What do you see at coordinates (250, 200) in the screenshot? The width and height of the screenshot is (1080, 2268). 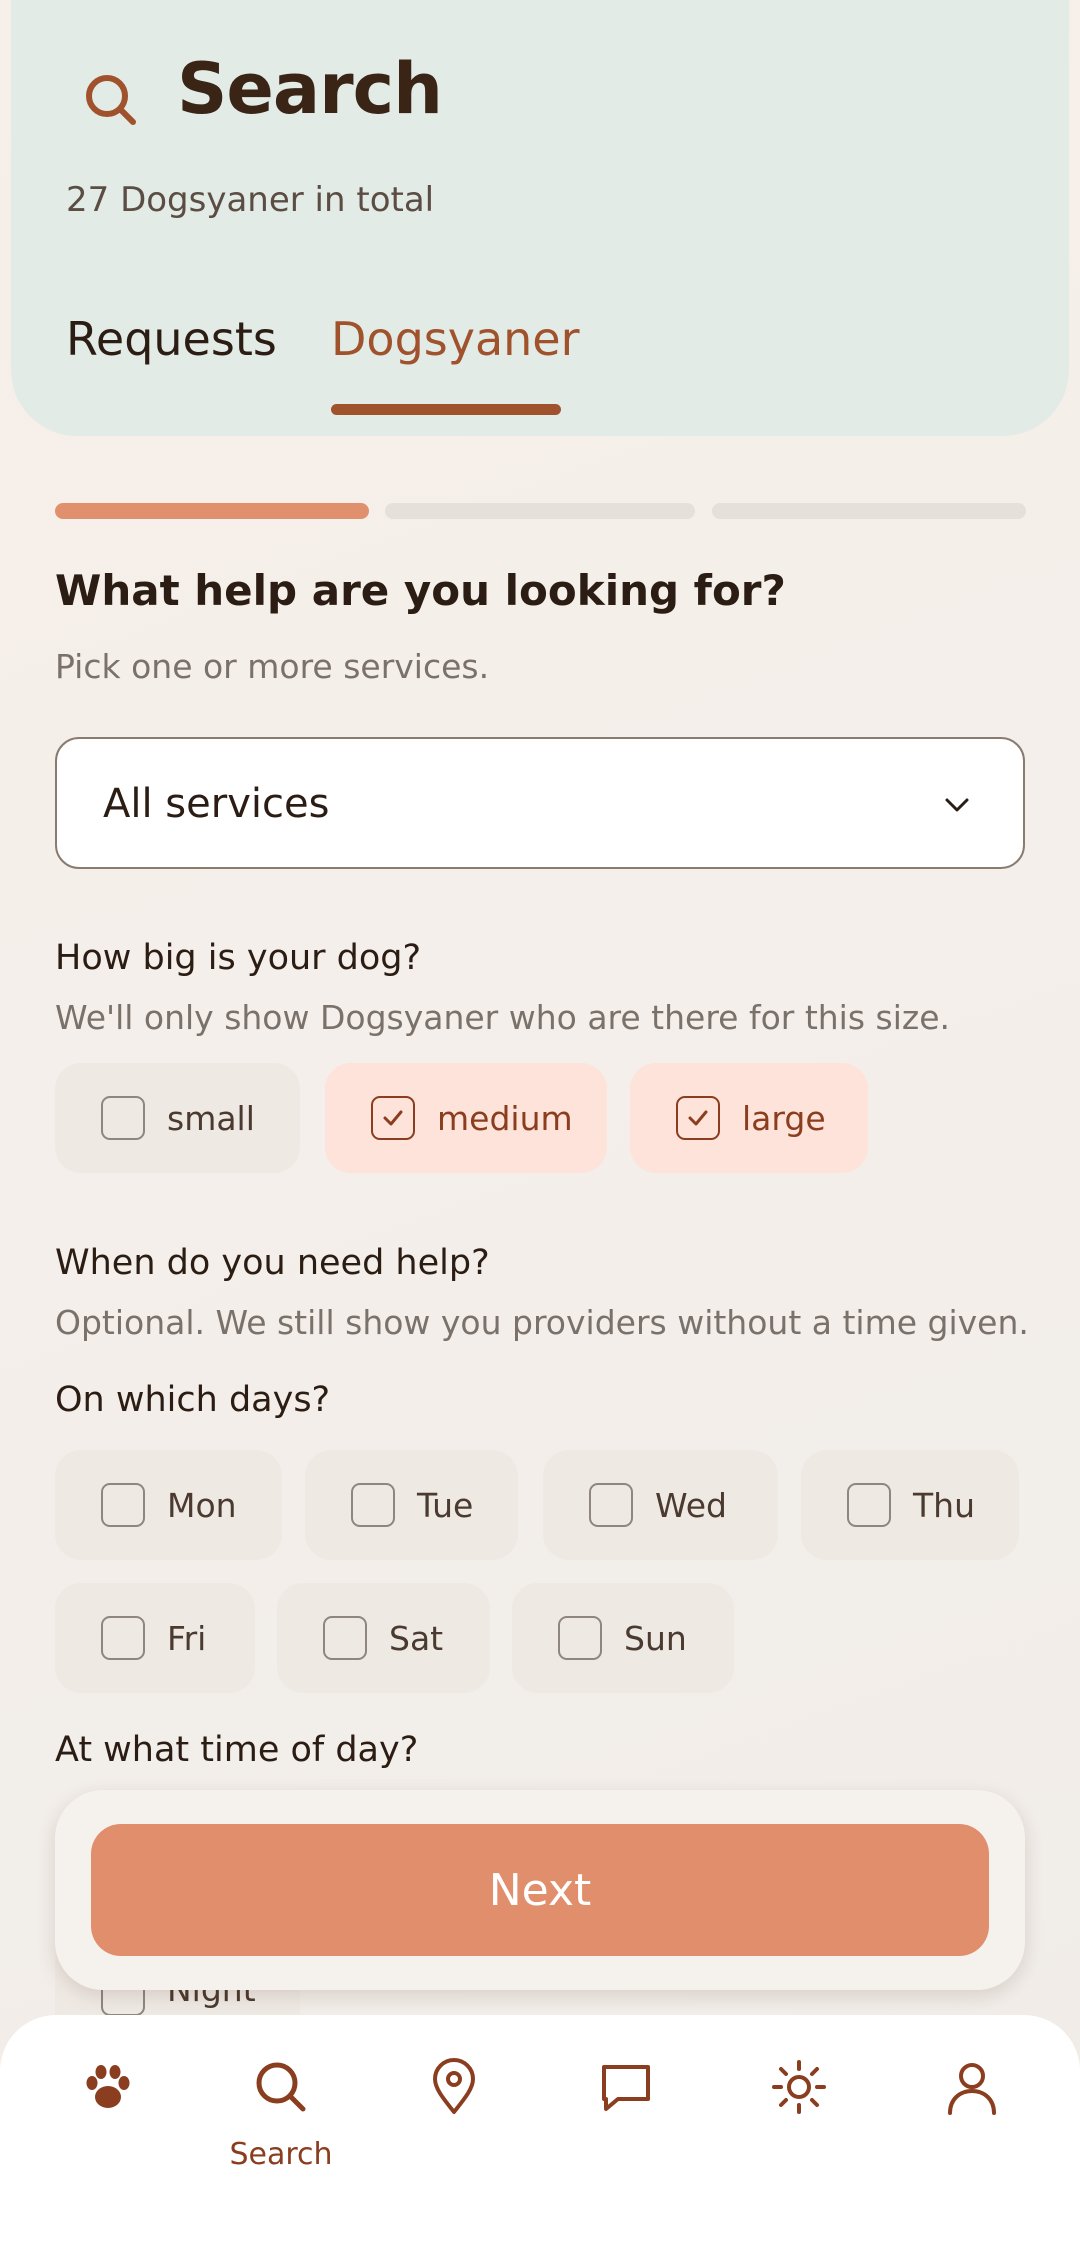 I see `result-count: 27 Dogsyaner in total` at bounding box center [250, 200].